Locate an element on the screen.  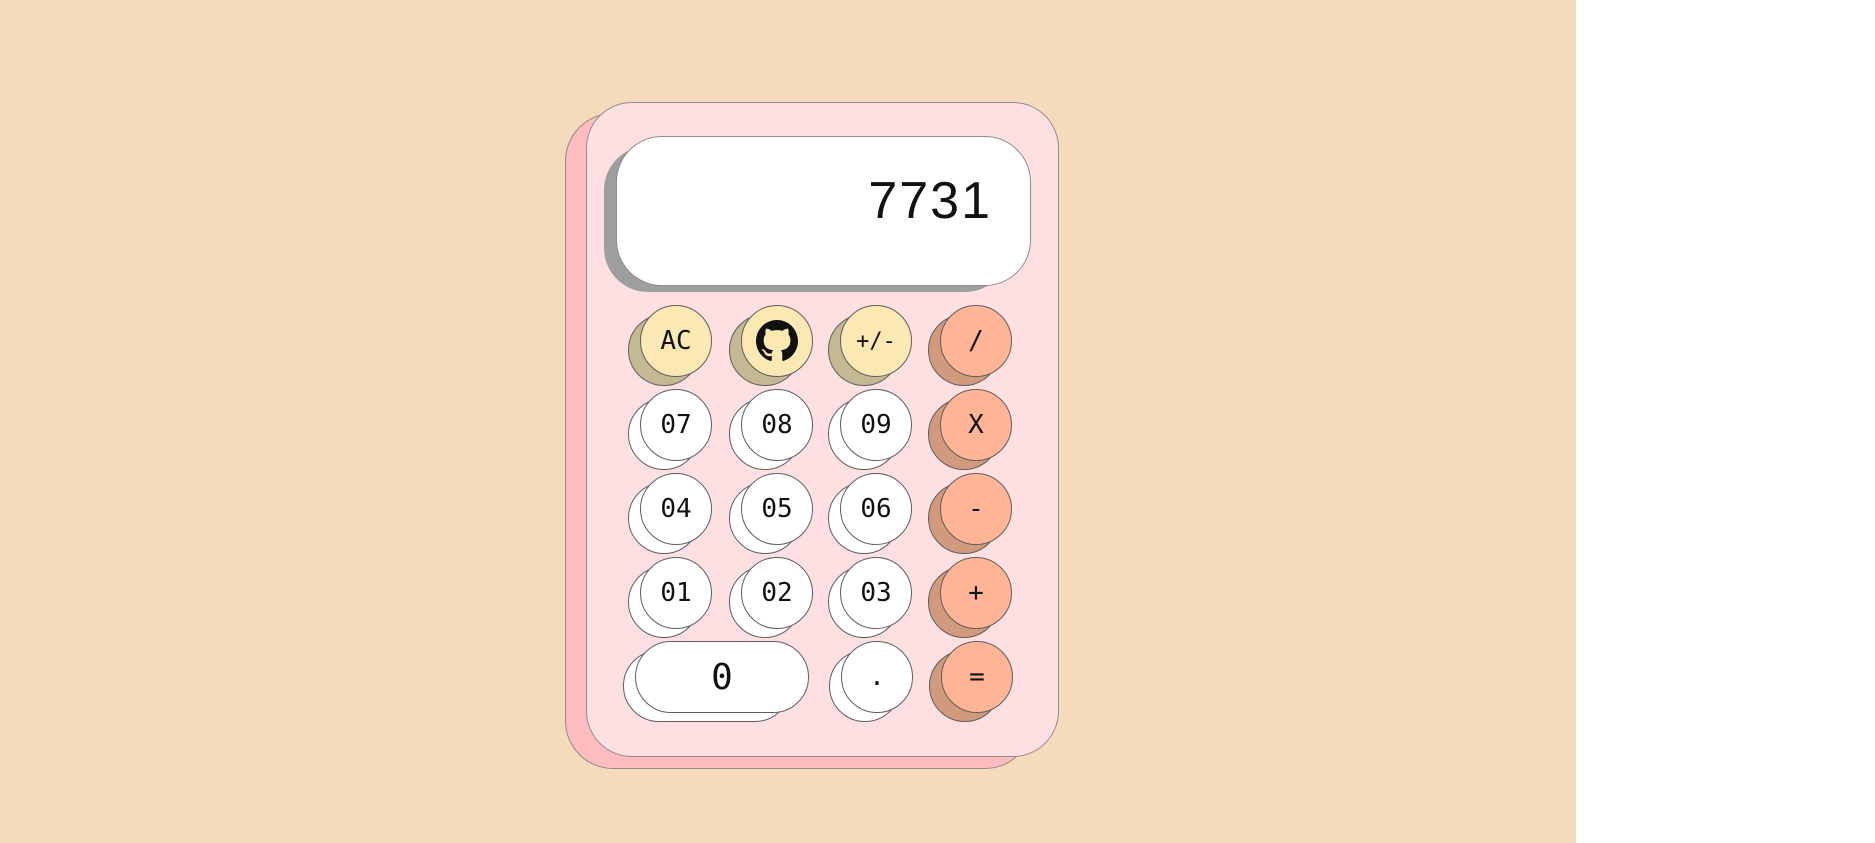
decimal-point-label: . is located at coordinates (877, 677).